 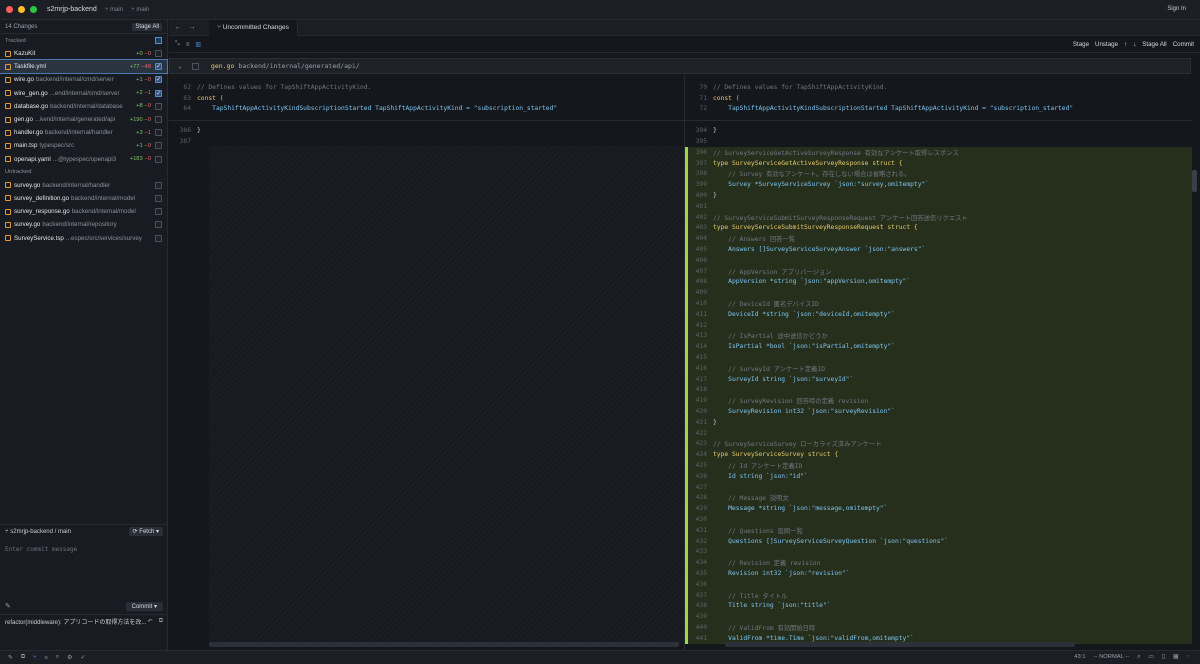 What do you see at coordinates (1183, 44) in the screenshot?
I see `commit-top-button: Commit` at bounding box center [1183, 44].